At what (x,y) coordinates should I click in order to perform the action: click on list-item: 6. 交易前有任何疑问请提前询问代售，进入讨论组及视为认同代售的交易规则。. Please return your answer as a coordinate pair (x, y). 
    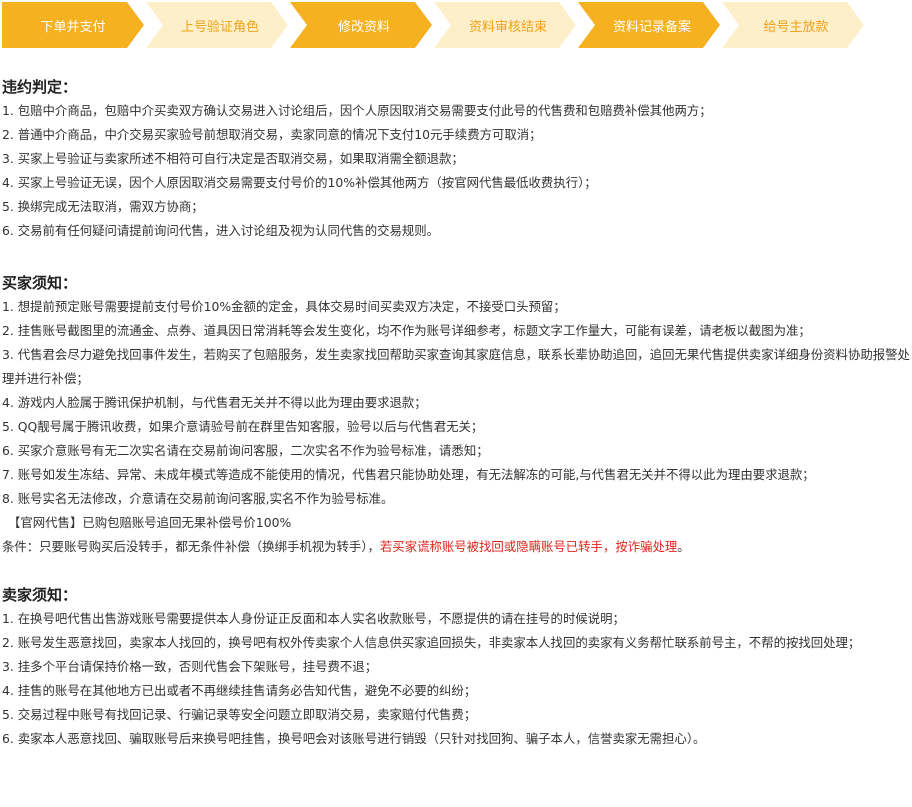
    Looking at the image, I should click on (221, 230).